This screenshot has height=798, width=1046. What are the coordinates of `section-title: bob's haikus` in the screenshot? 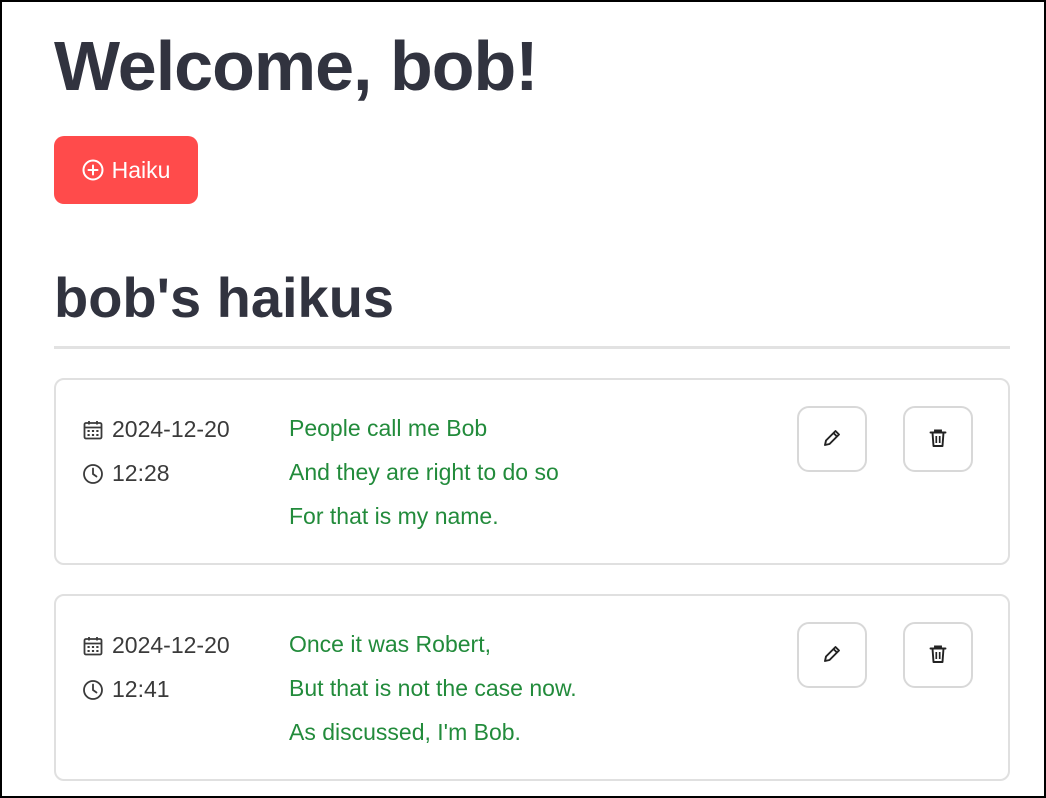 It's located at (224, 297).